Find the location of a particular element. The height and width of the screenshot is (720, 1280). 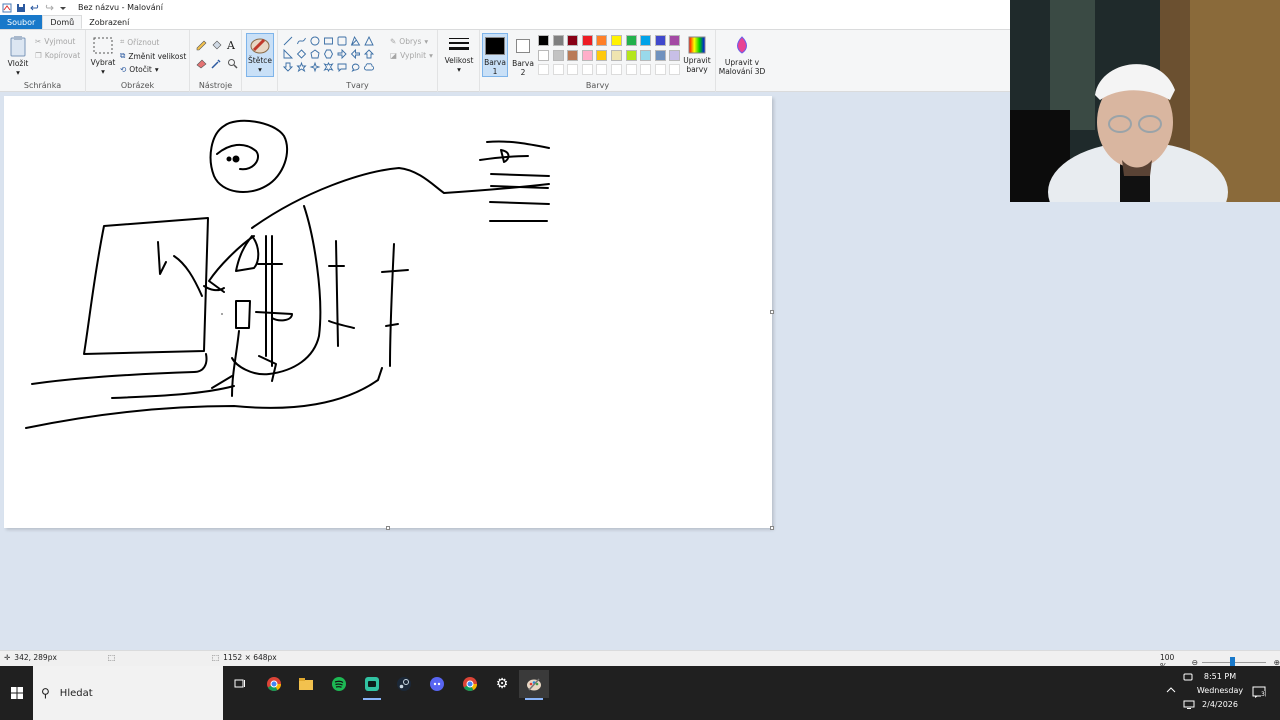

start-button is located at coordinates (16, 693).